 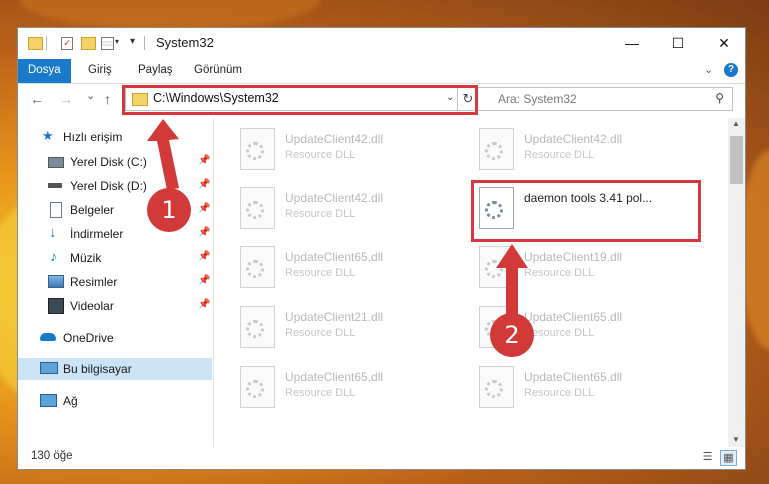 What do you see at coordinates (512, 335) in the screenshot?
I see `step-badge-2: 2` at bounding box center [512, 335].